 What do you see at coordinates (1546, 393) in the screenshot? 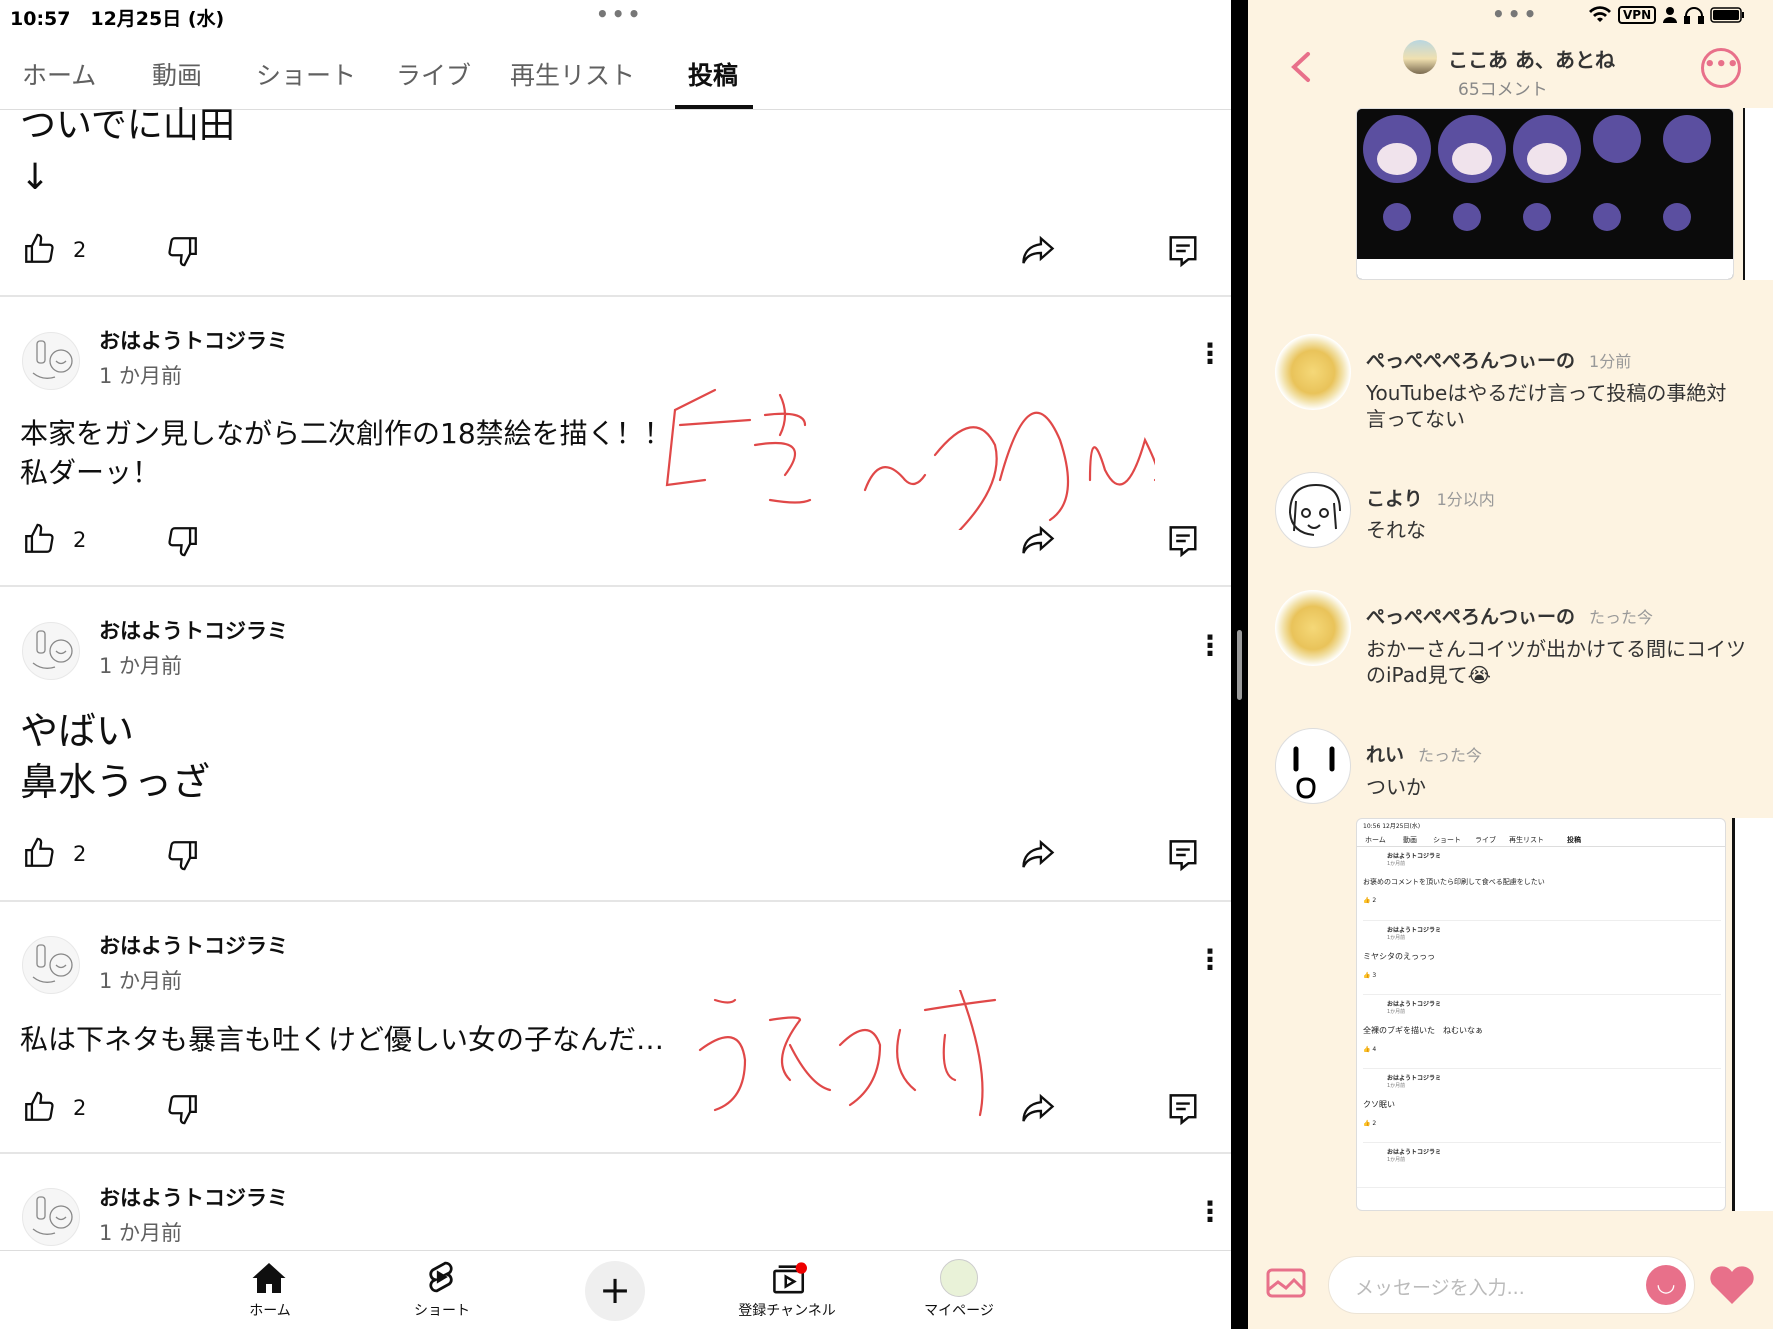
I see `comment-text: YouTubeはやるだけ言って投稿の事絶対` at bounding box center [1546, 393].